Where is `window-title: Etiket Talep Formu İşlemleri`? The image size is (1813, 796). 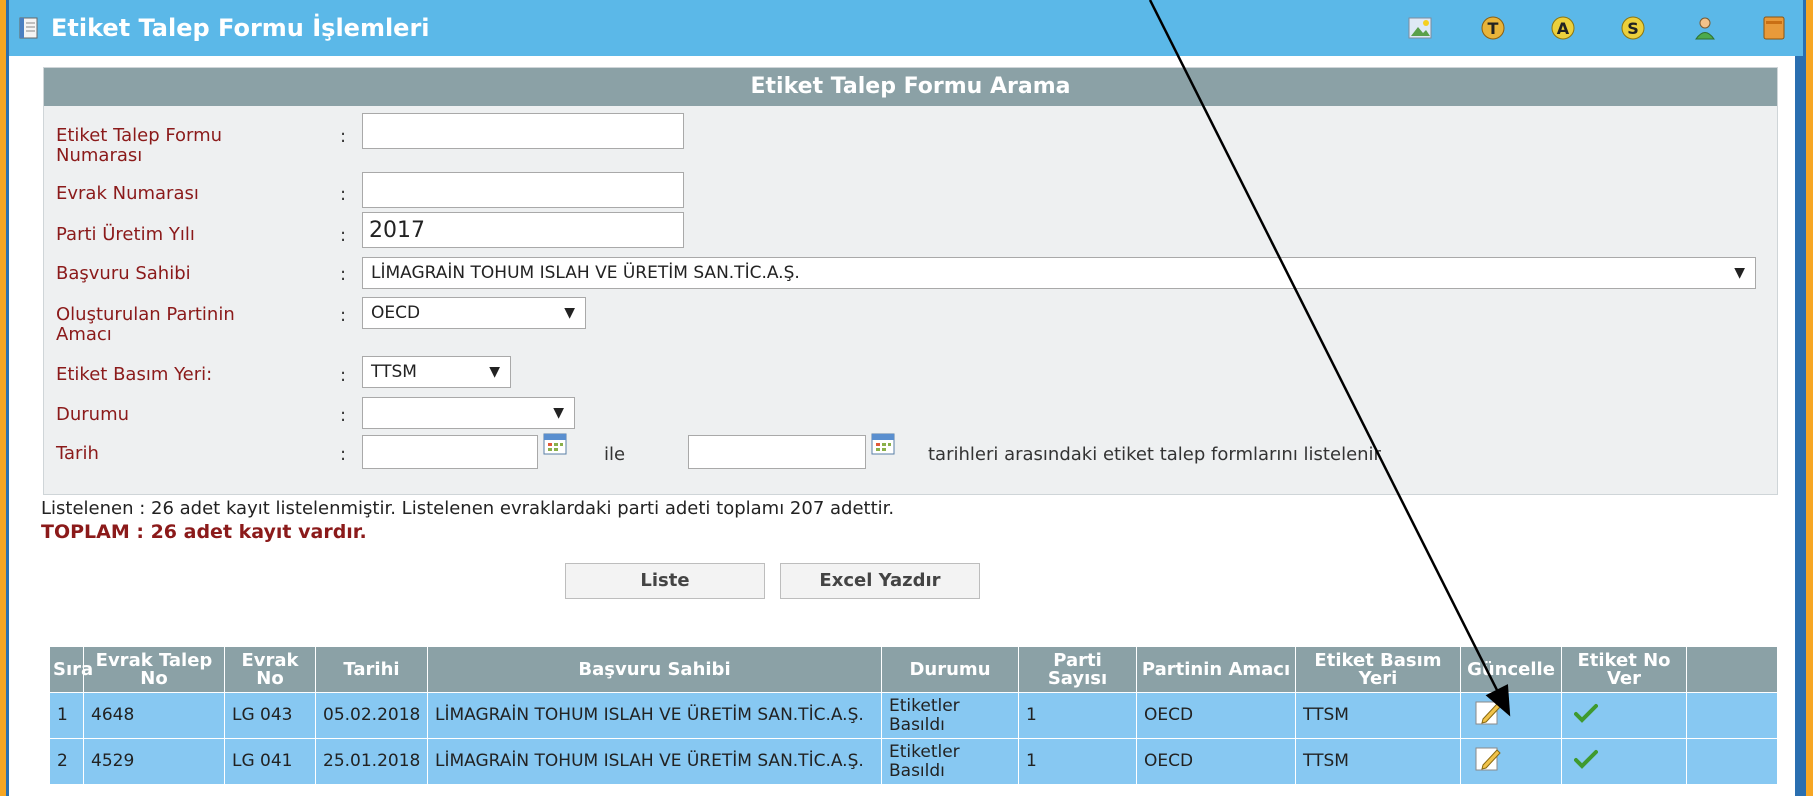
window-title: Etiket Talep Formu İşlemleri is located at coordinates (240, 28).